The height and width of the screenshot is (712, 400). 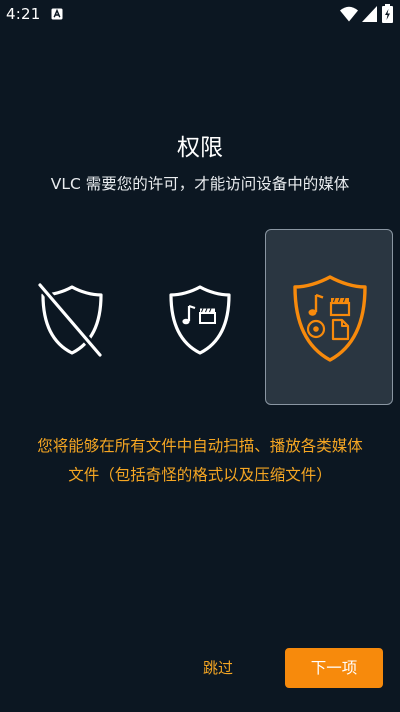 What do you see at coordinates (200, 148) in the screenshot?
I see `page-title: 权限` at bounding box center [200, 148].